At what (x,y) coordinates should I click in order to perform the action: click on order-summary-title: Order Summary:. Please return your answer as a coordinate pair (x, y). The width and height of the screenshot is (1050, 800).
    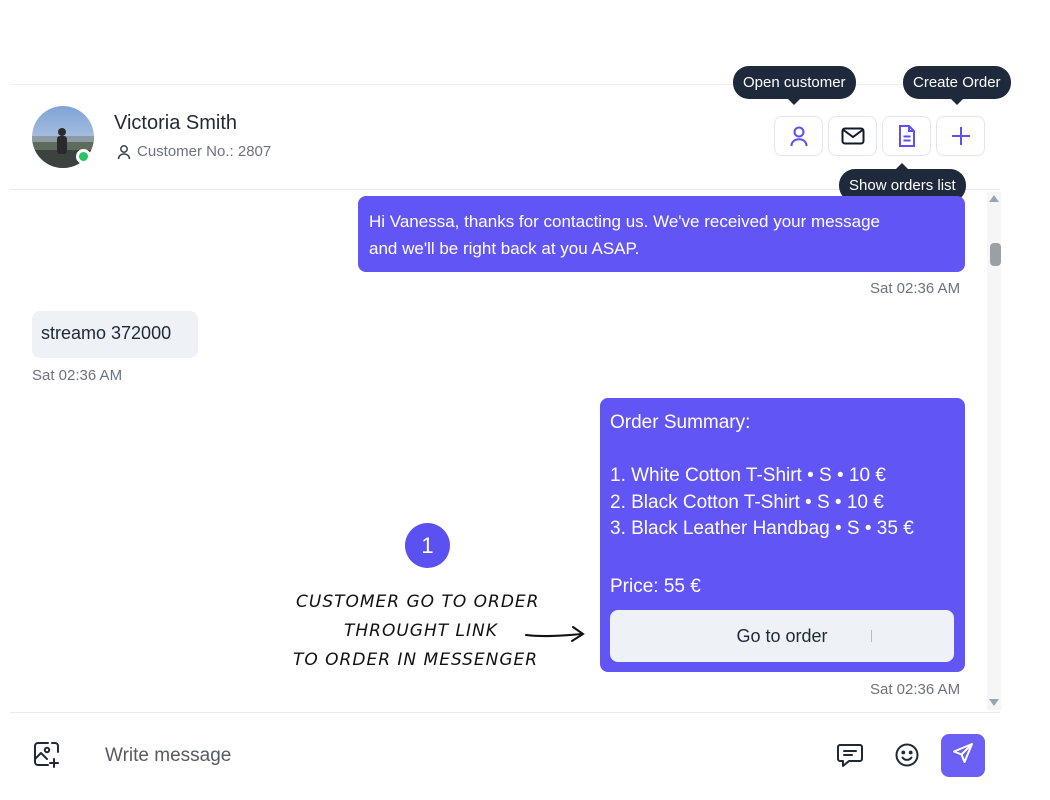
    Looking at the image, I should click on (680, 422).